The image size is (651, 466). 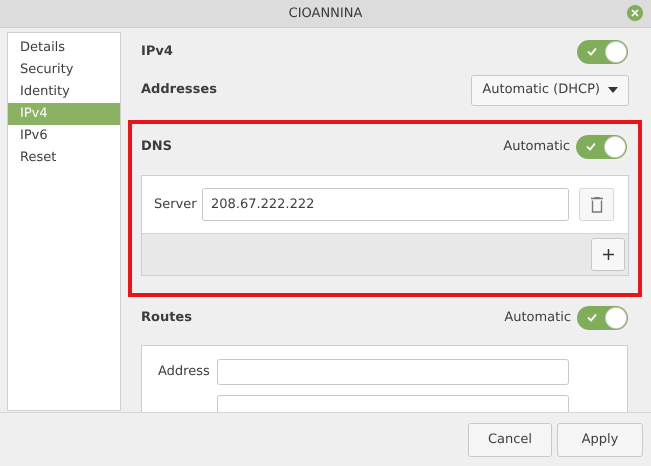 What do you see at coordinates (166, 318) in the screenshot?
I see `section-label: Routes` at bounding box center [166, 318].